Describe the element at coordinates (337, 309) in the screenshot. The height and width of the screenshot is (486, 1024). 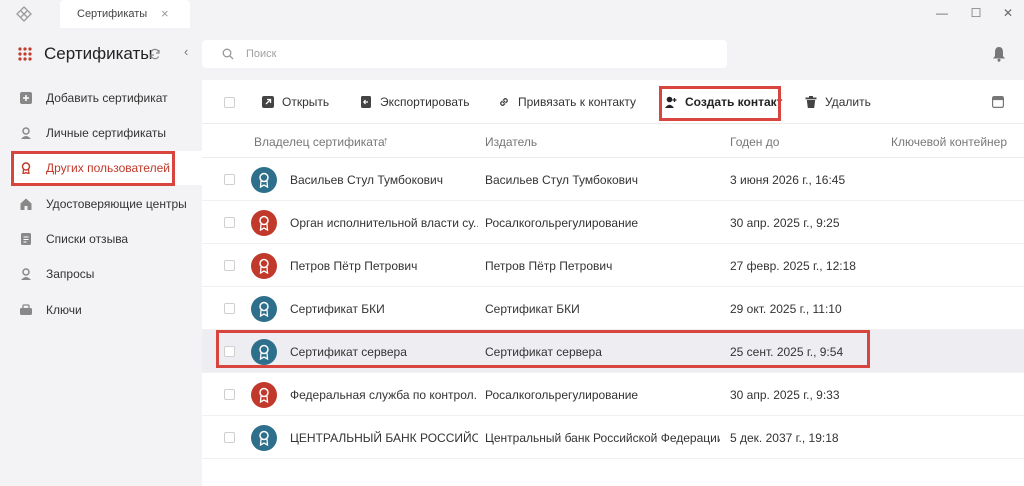
I see `cell-owner: Сертификат БКИ` at that location.